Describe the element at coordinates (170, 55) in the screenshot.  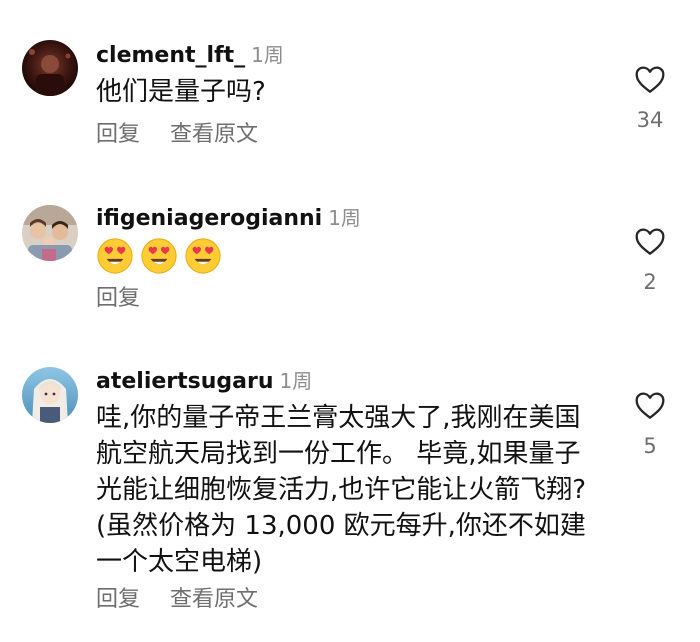
I see `username: clement_lft_` at that location.